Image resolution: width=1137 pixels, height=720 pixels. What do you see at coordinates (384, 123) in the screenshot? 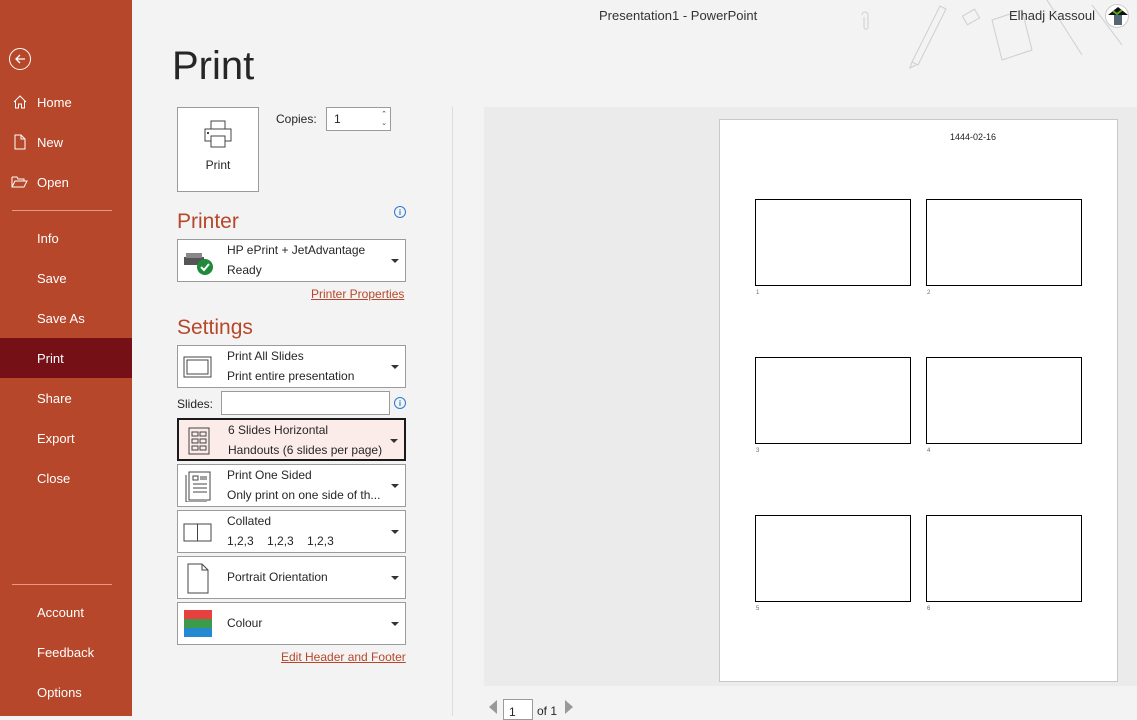
I see `chevron-down-icon: ⌄` at bounding box center [384, 123].